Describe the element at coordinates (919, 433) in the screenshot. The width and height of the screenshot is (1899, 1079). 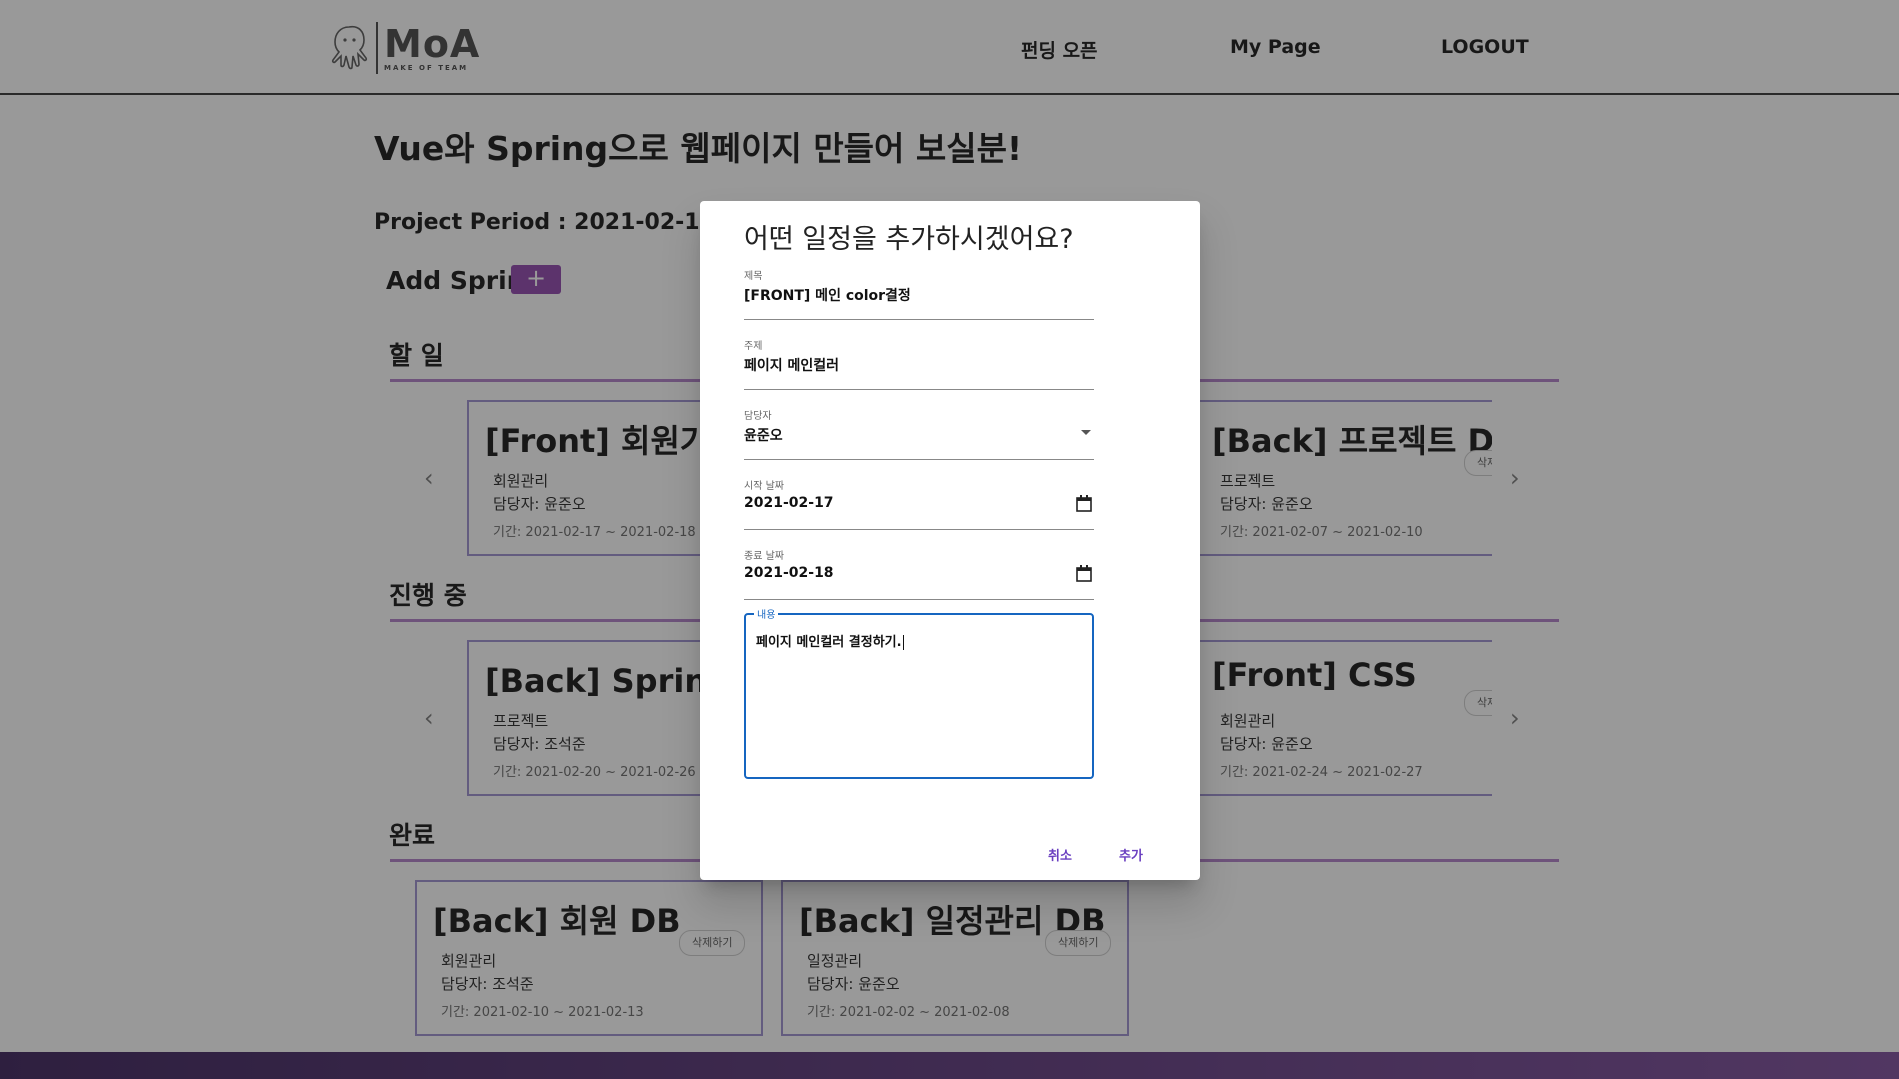
I see `owner-select: 담당자 윤준오` at that location.